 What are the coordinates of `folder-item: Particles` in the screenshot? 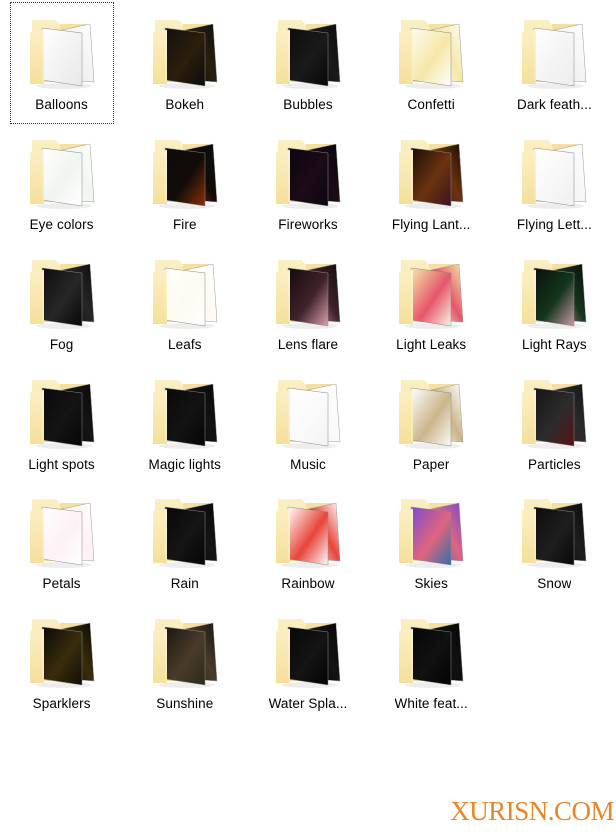 It's located at (554, 420).